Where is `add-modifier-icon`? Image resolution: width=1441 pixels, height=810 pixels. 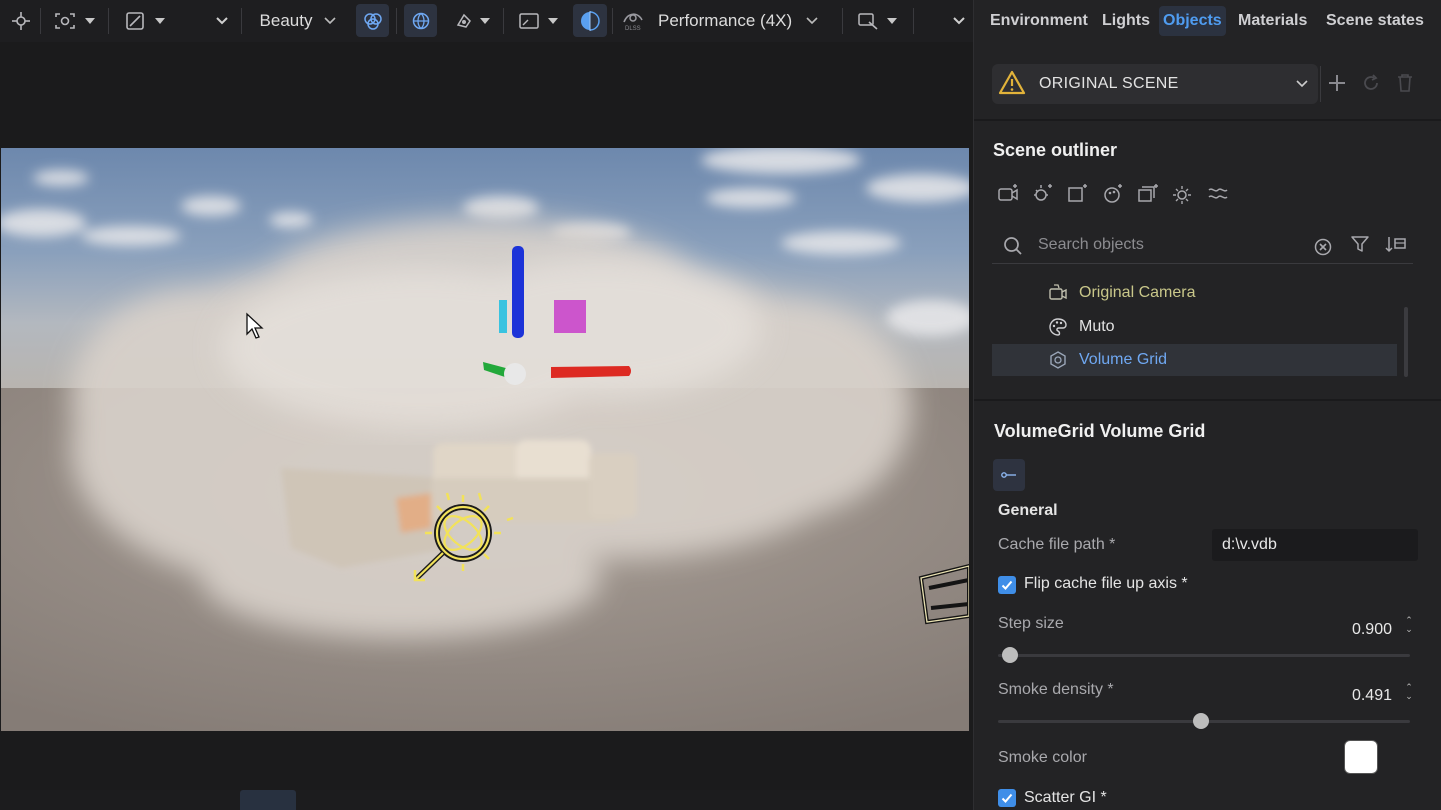
add-modifier-icon is located at coordinates (1218, 194).